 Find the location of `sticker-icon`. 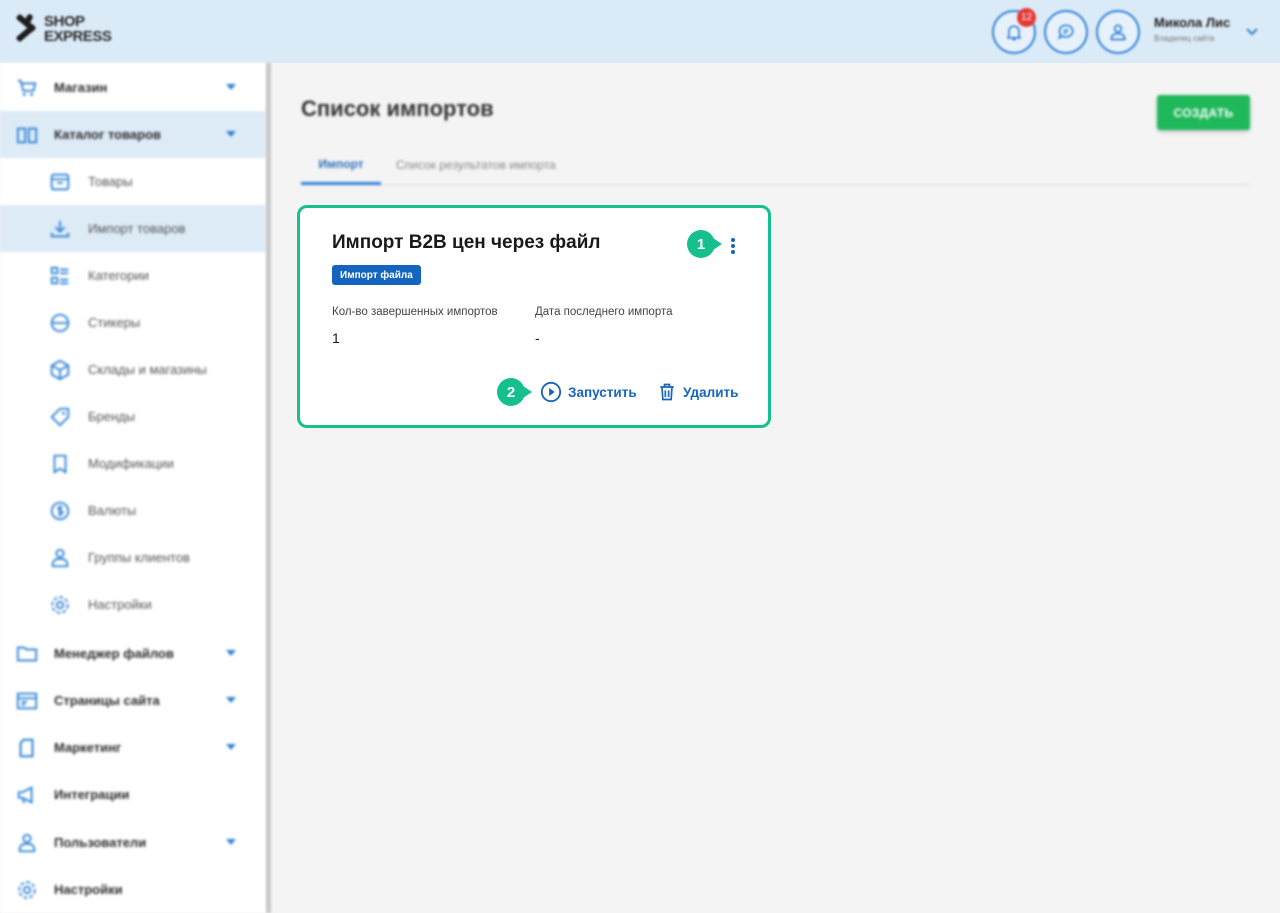

sticker-icon is located at coordinates (60, 323).